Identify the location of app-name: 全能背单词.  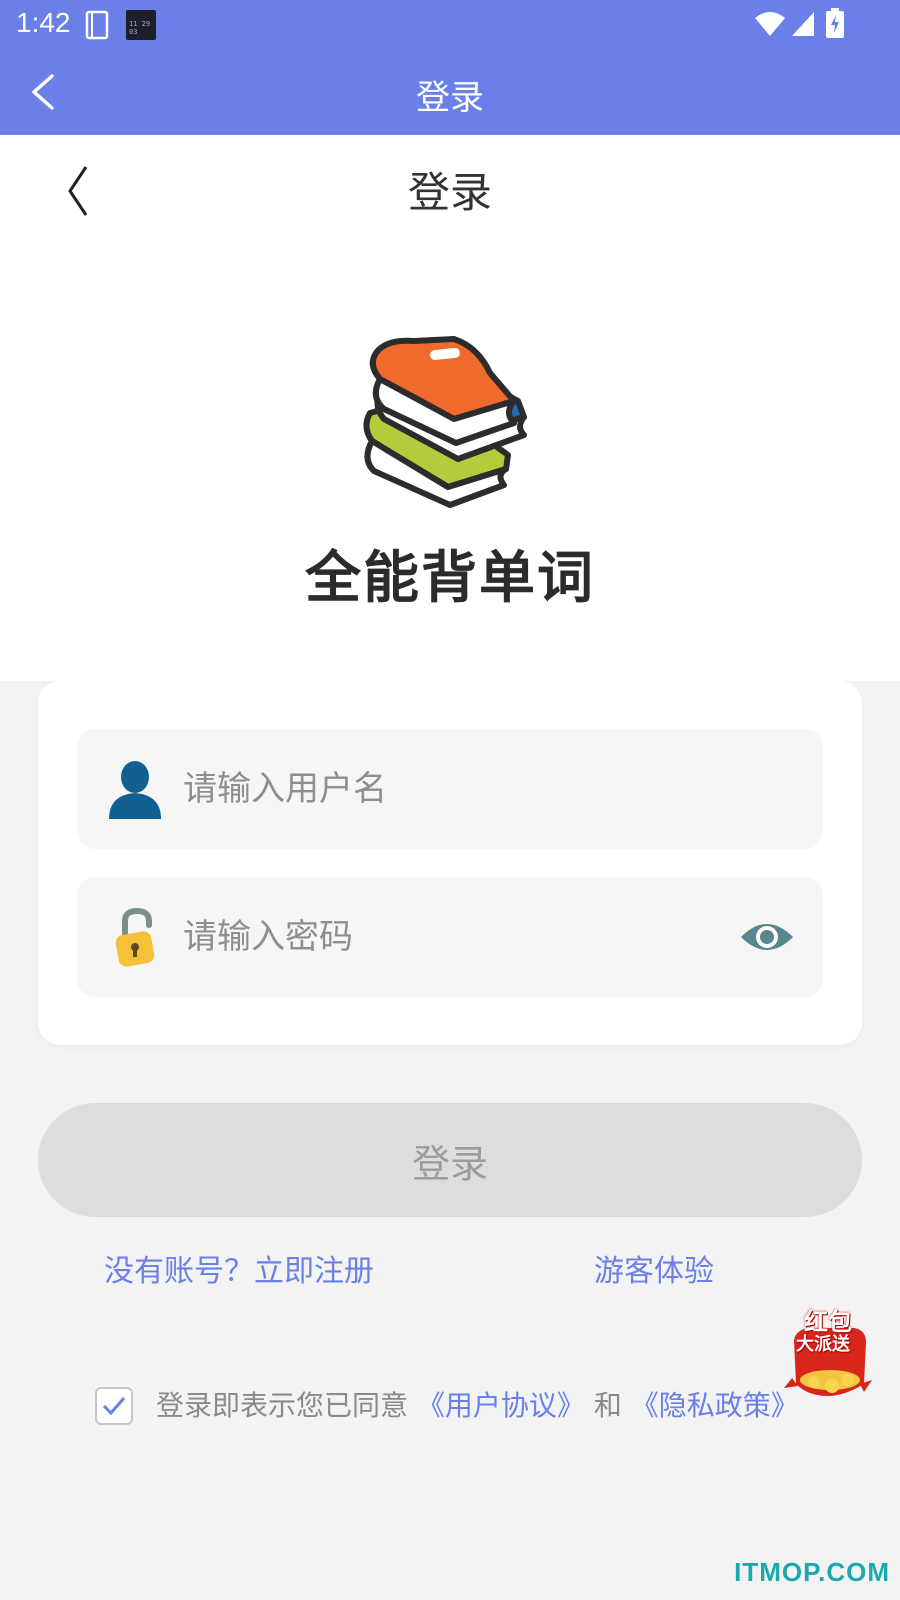
(450, 578).